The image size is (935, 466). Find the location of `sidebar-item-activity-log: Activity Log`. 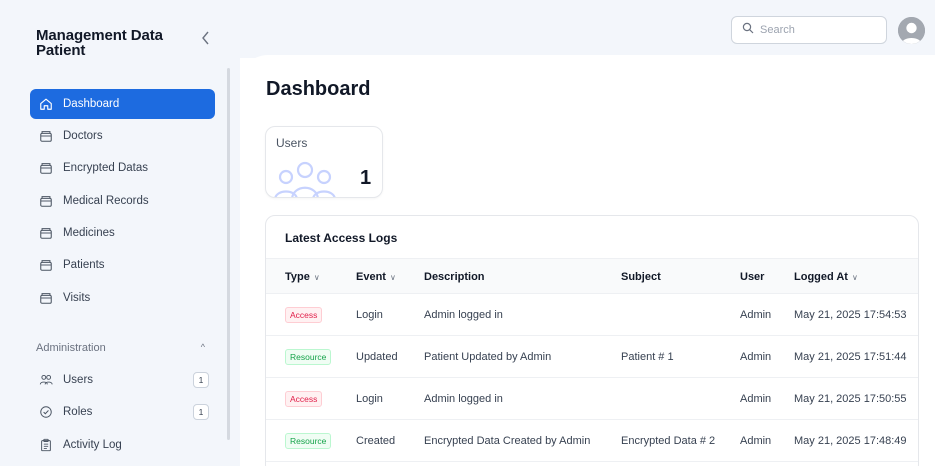

sidebar-item-activity-log: Activity Log is located at coordinates (122, 445).